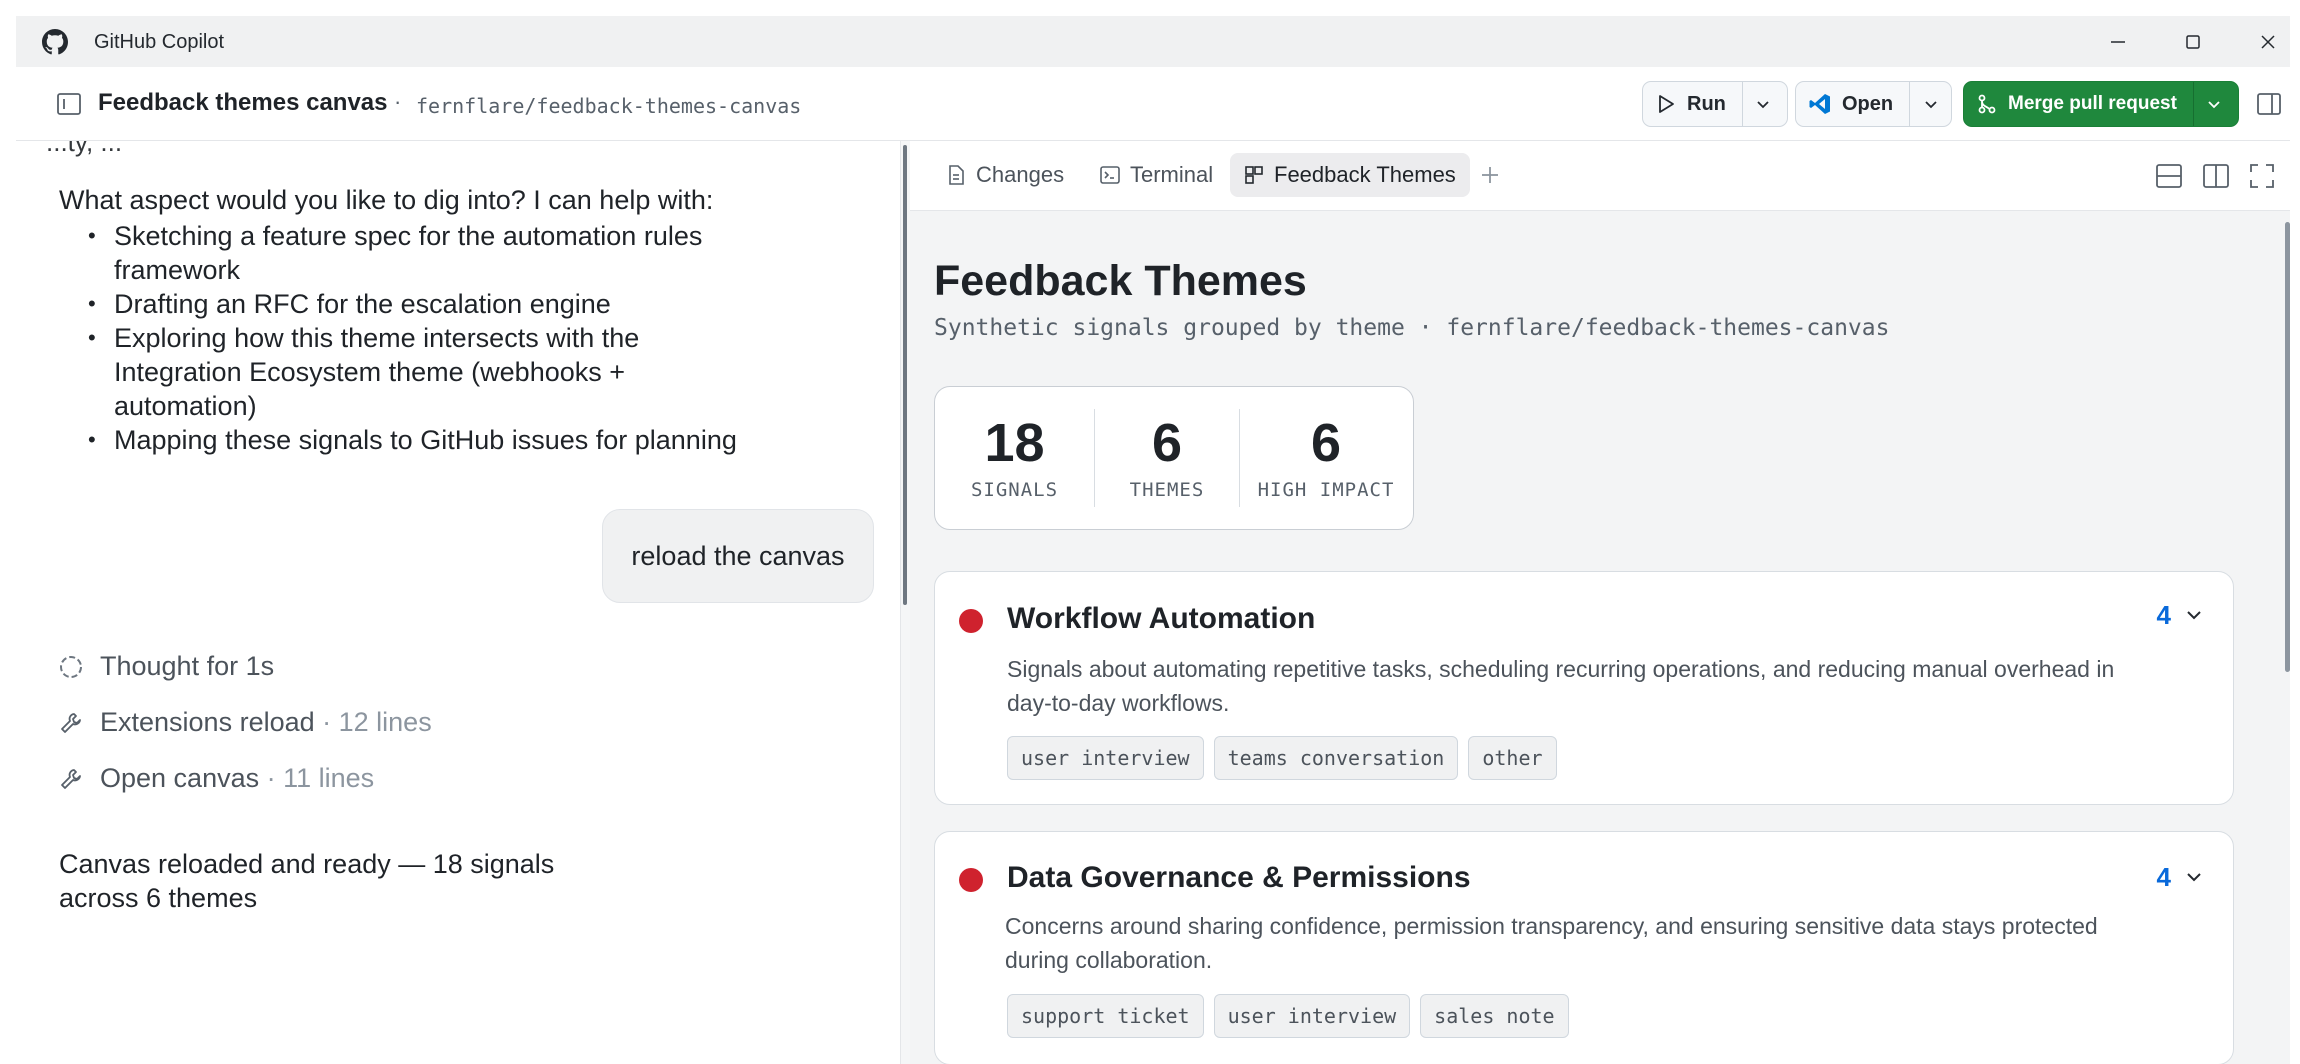 This screenshot has width=2300, height=1064. What do you see at coordinates (1365, 174) in the screenshot?
I see `tab-label: Feedback Themes` at bounding box center [1365, 174].